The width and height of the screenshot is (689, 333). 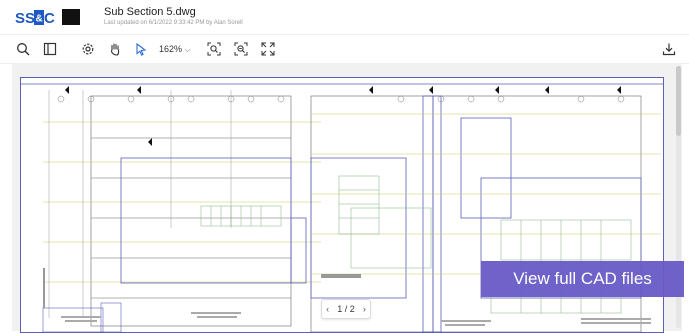 What do you see at coordinates (214, 49) in the screenshot?
I see `zoom-in-window-icon` at bounding box center [214, 49].